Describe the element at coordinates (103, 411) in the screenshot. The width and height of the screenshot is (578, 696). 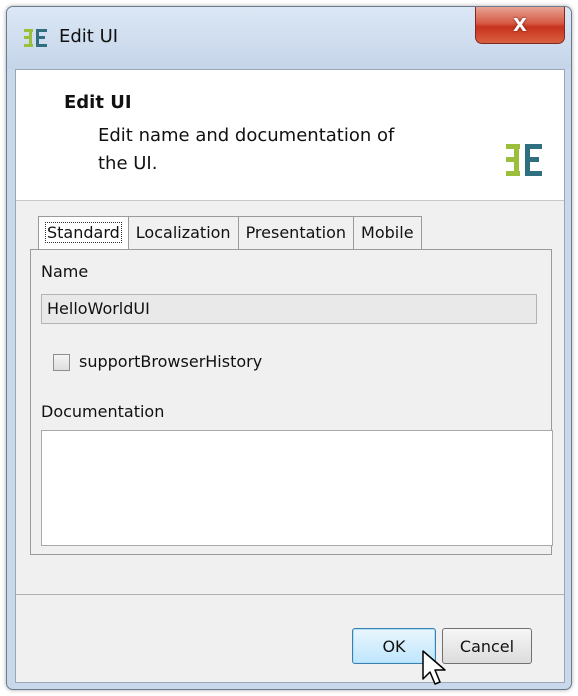
I see `documentation-label: Documentation` at that location.